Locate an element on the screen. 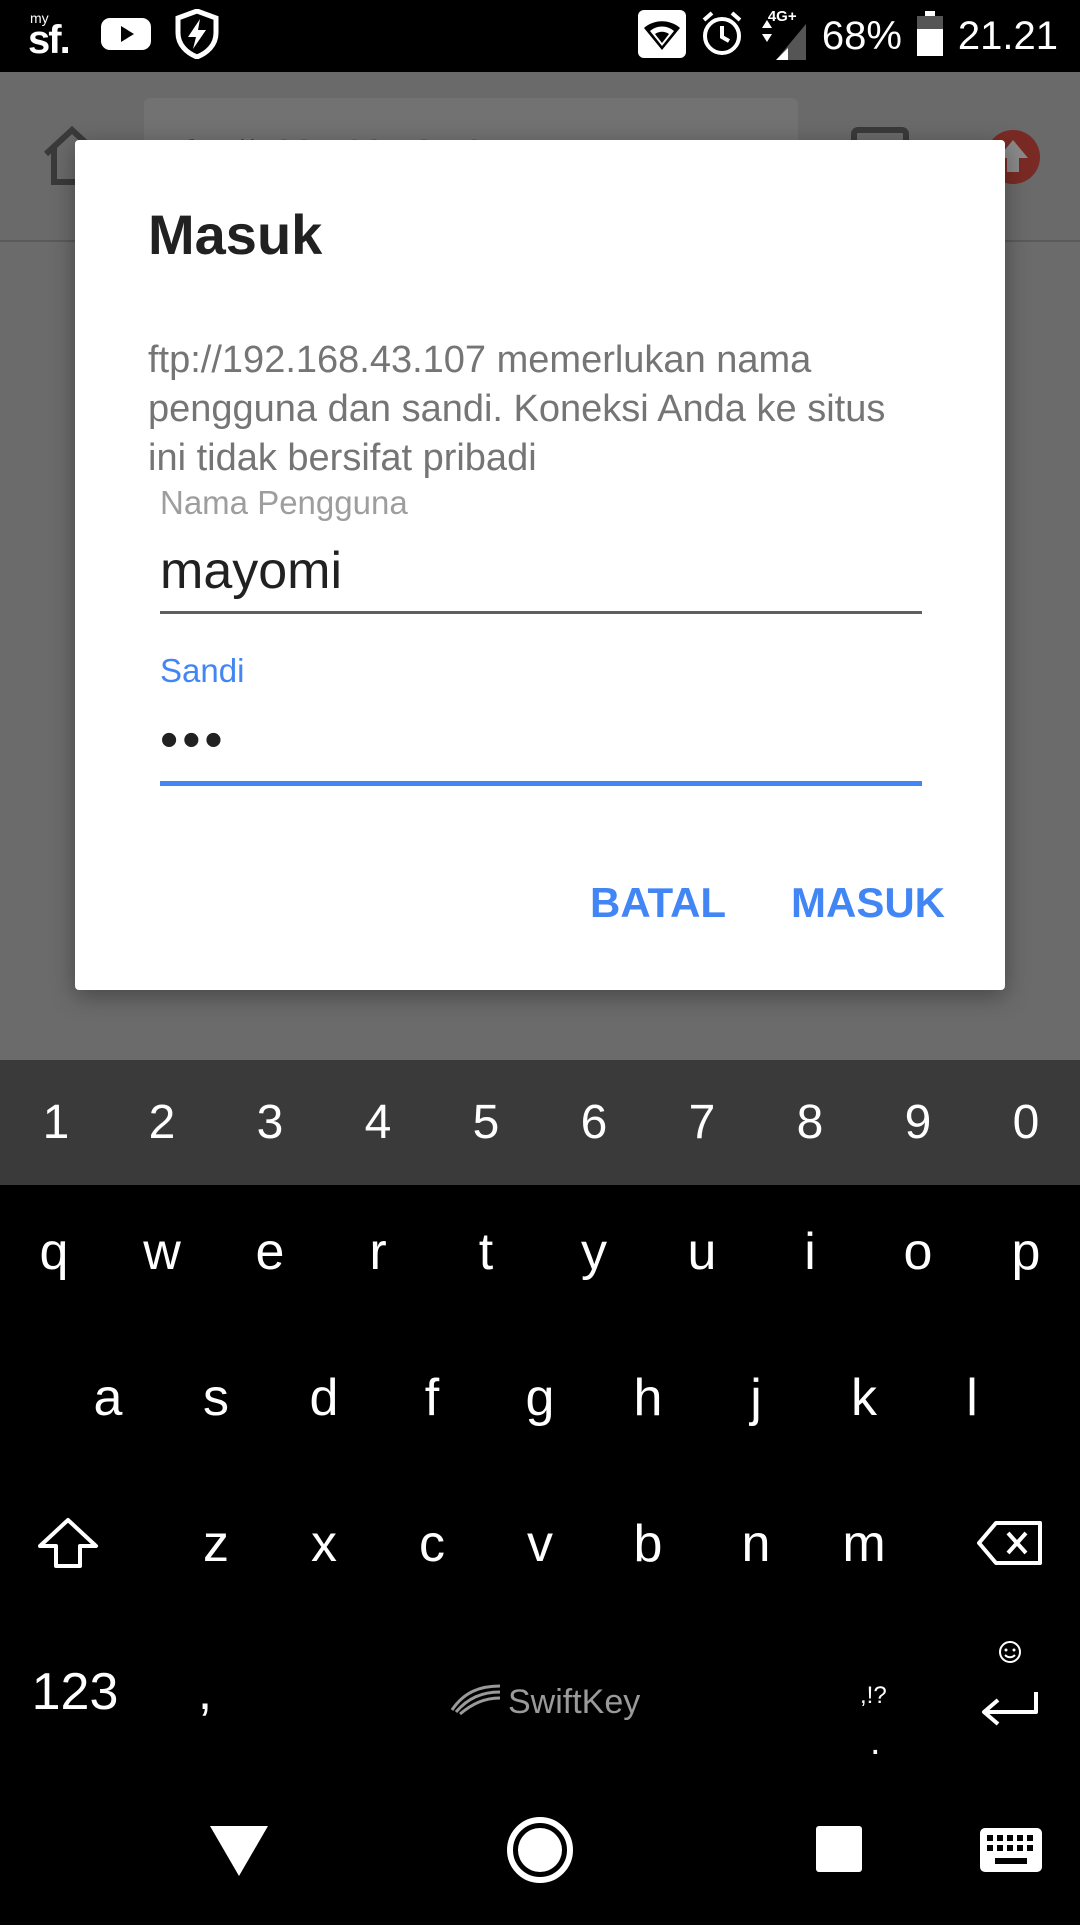 This screenshot has width=1080, height=1925. key-9: 9 is located at coordinates (918, 1122).